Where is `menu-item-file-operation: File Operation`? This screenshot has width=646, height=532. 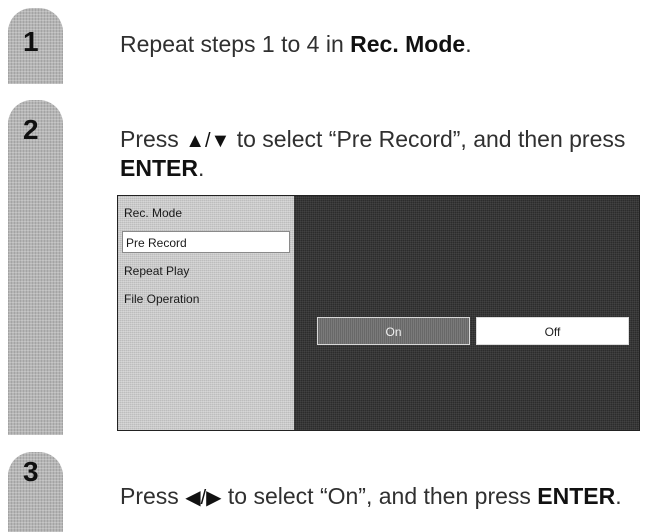
menu-item-file-operation: File Operation is located at coordinates (161, 299).